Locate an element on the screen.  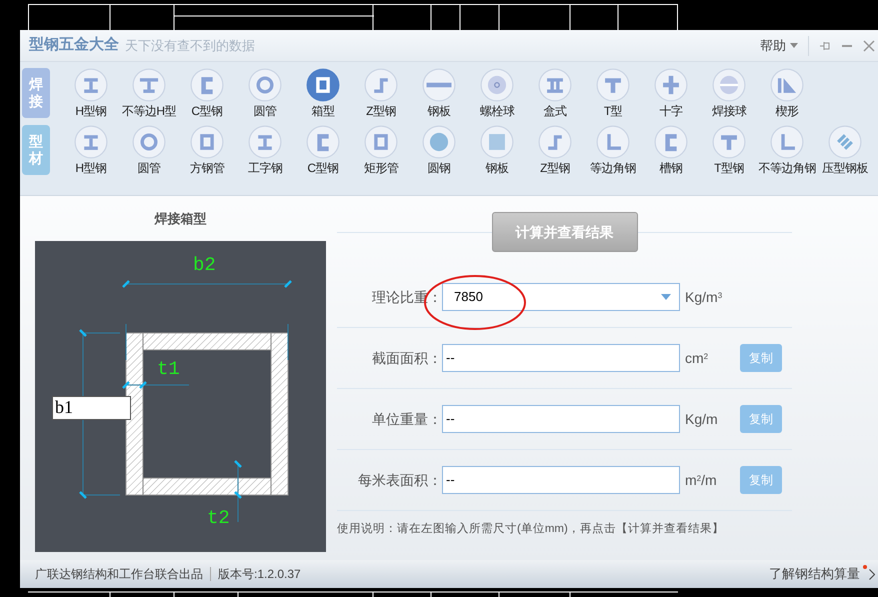
pin-icon is located at coordinates (825, 46).